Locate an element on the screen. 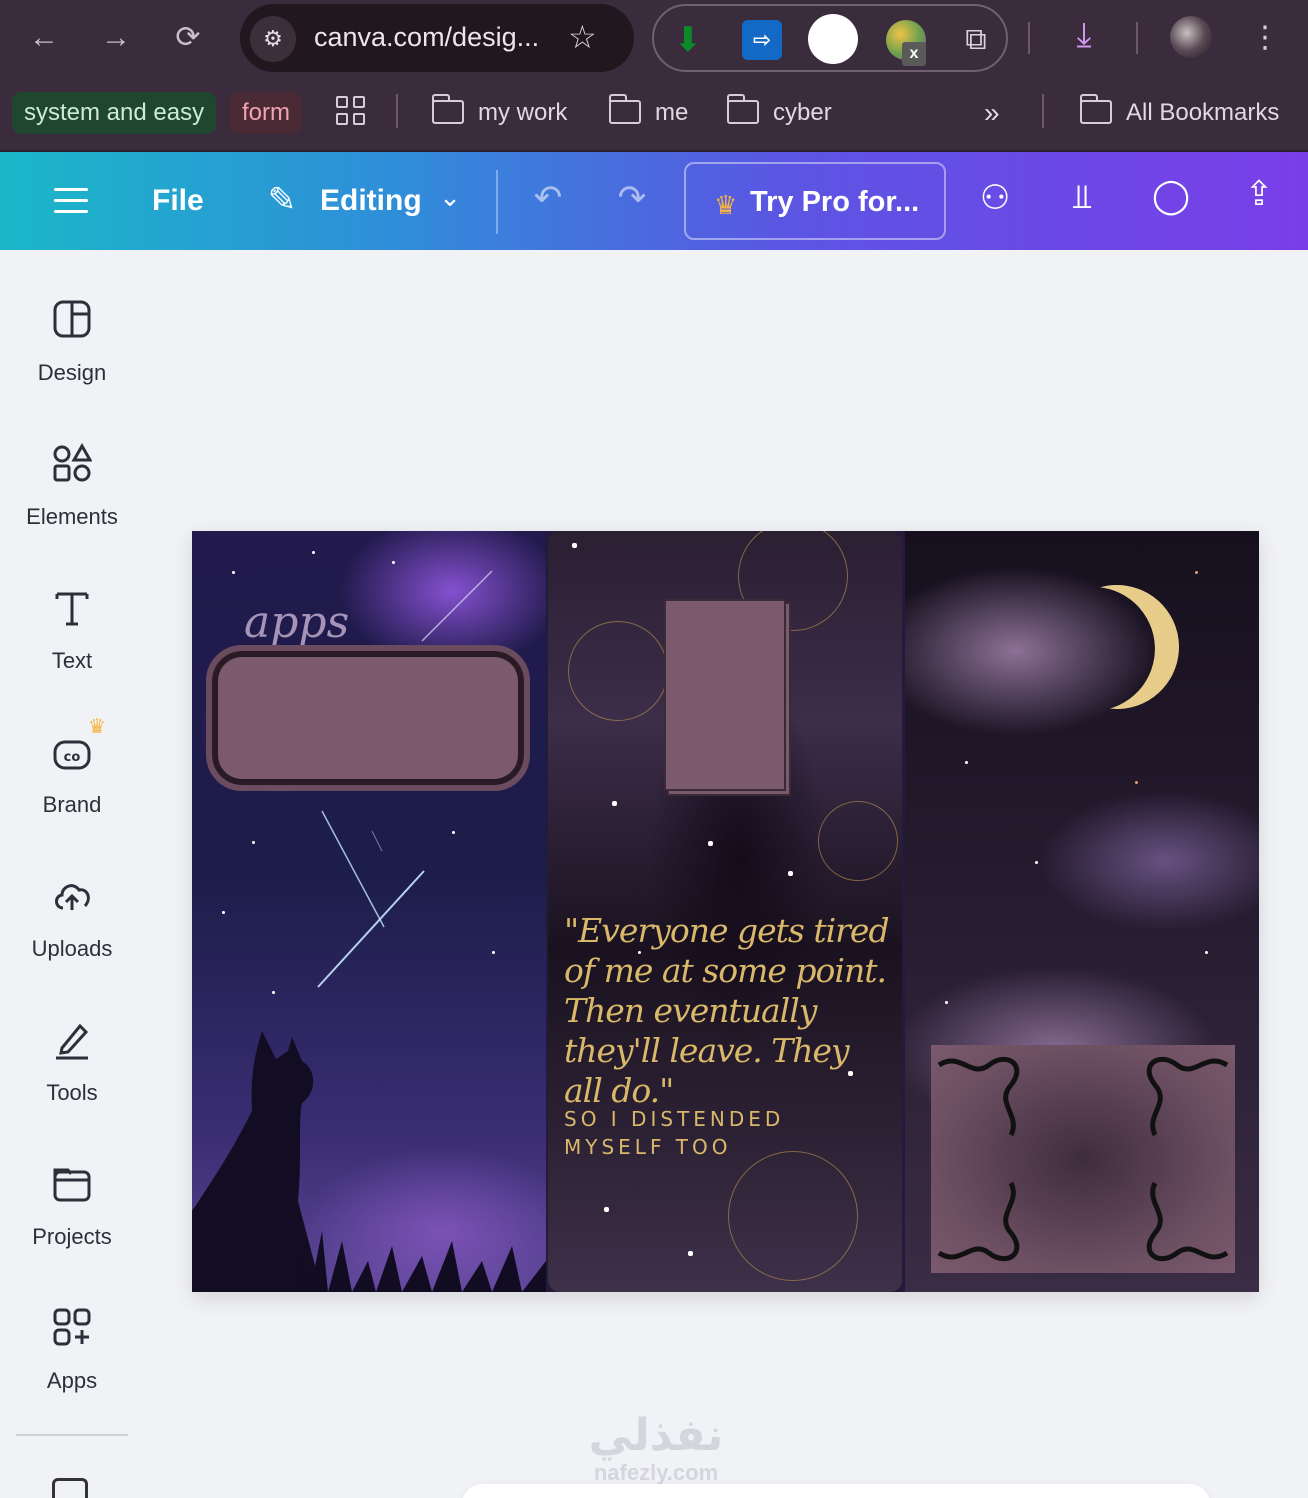 The image size is (1308, 1498). site-info-icon: ⚙ is located at coordinates (273, 39).